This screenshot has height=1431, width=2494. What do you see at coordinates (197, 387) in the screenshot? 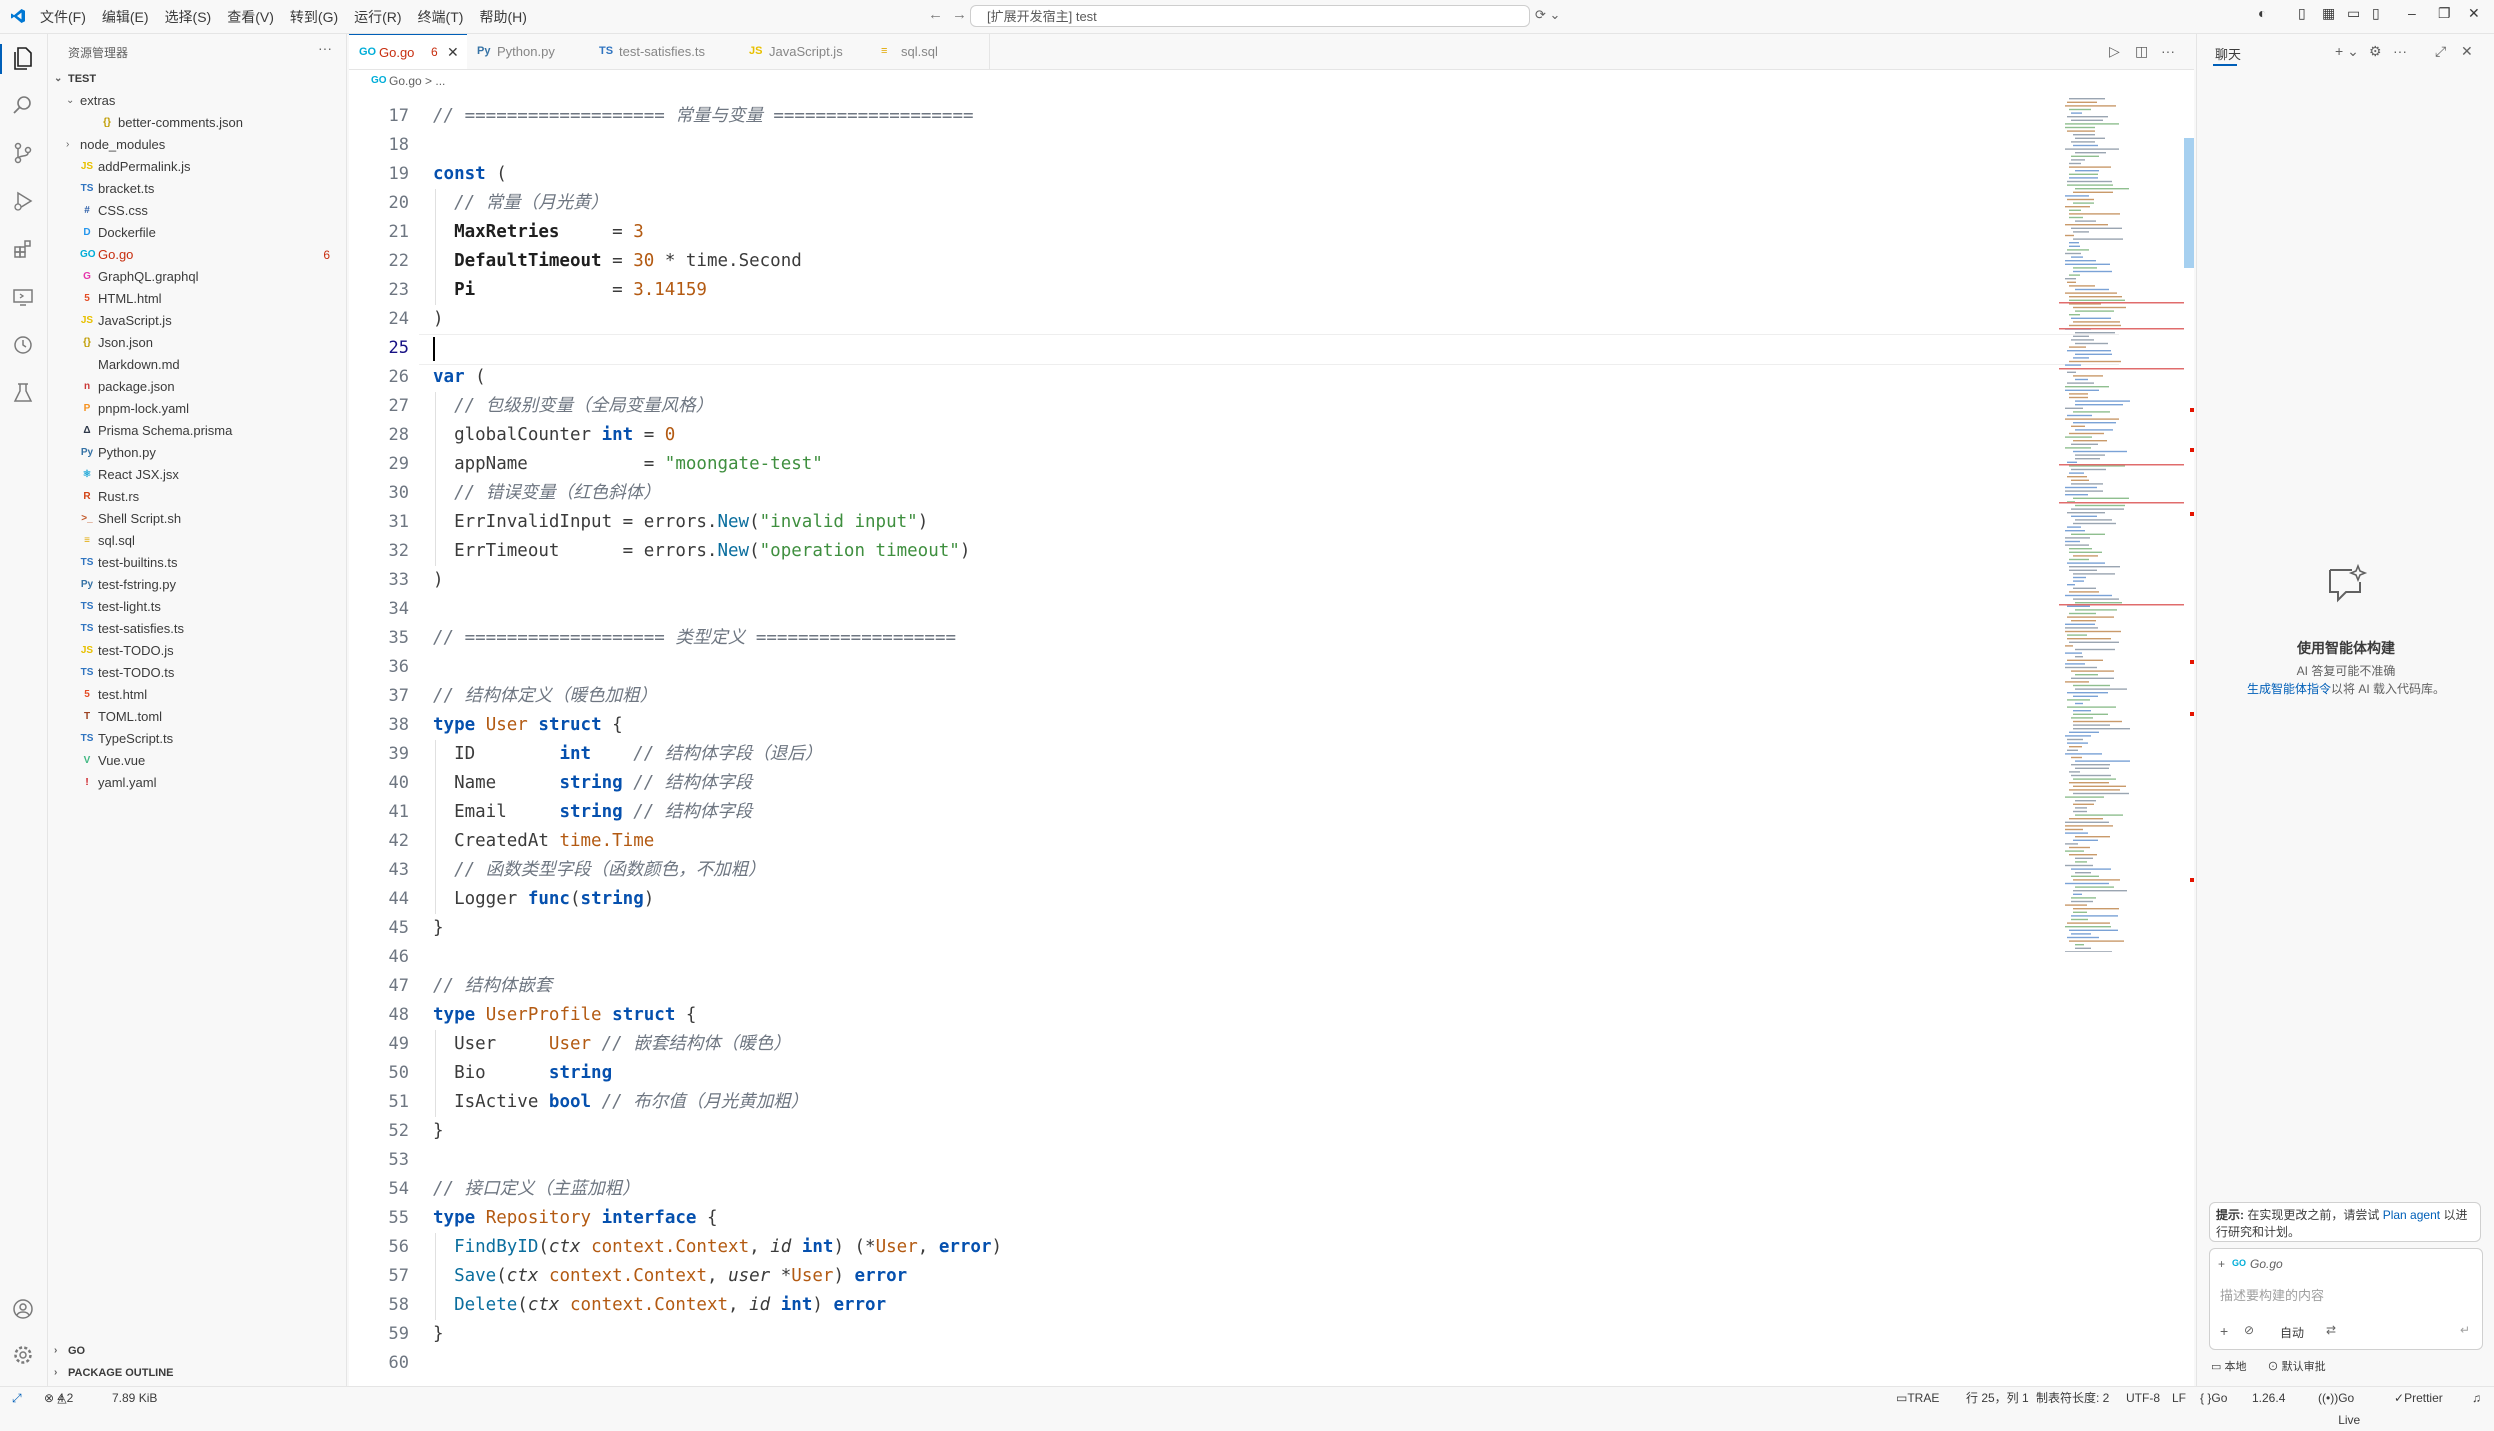
I see `file-tree-item: n package.json` at bounding box center [197, 387].